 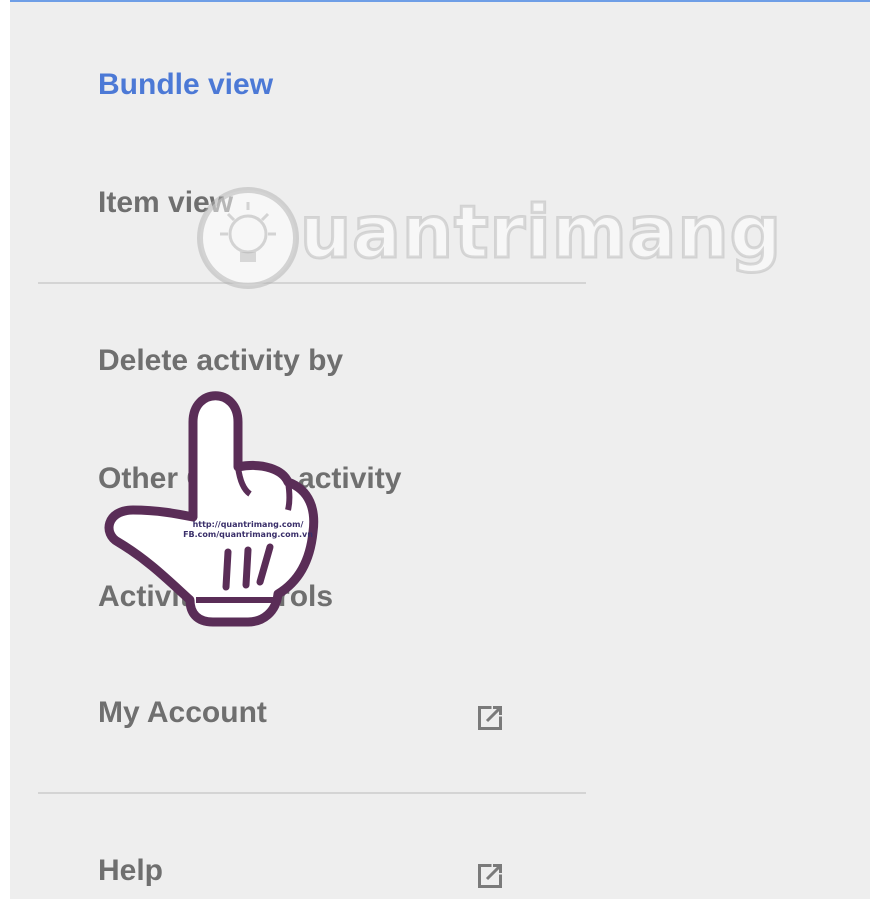 What do you see at coordinates (248, 524) in the screenshot?
I see `watermark-url-line1: http://quantrimang.com/` at bounding box center [248, 524].